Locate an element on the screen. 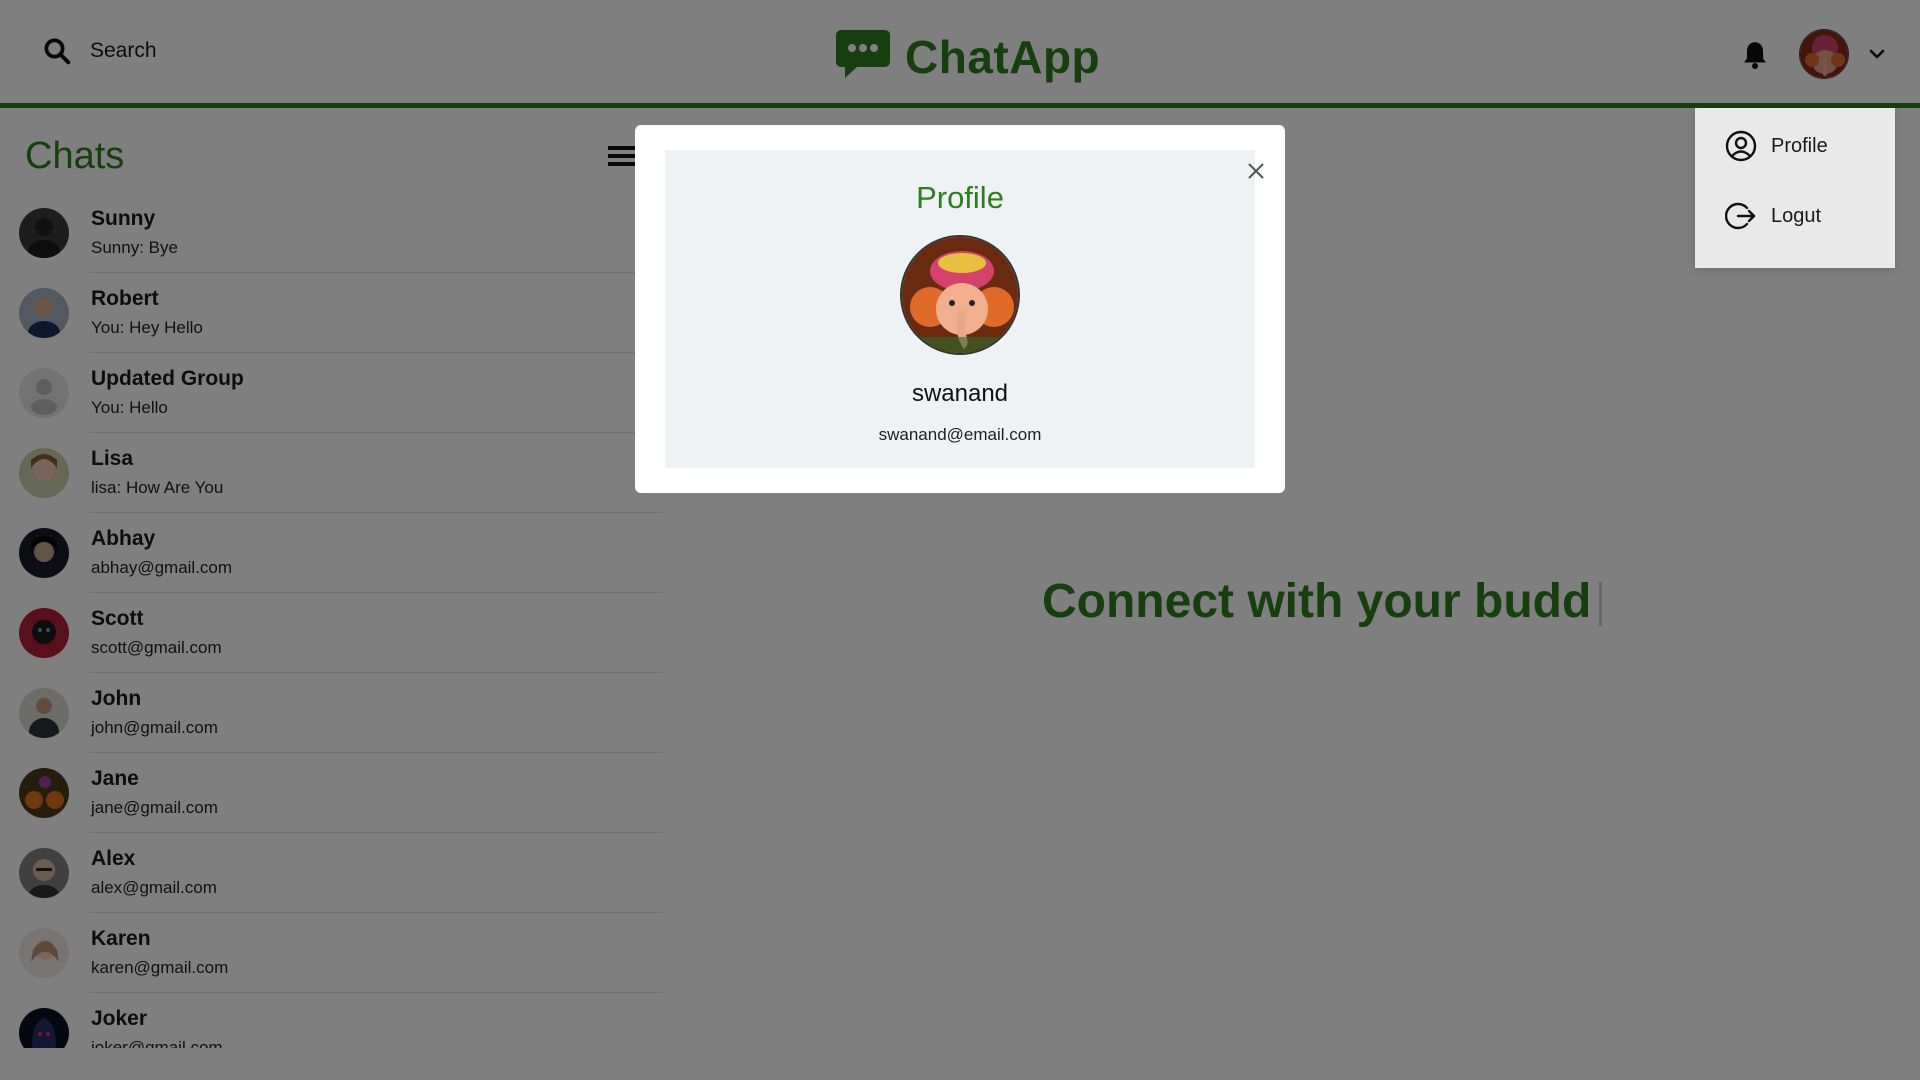  profile-modal: Profile swanand swanand@email.com is located at coordinates (960, 309).